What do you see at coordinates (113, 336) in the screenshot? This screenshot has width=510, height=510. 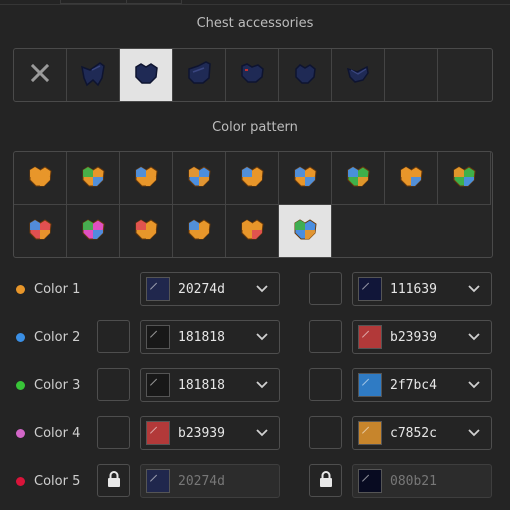 I see `color-2-primary-toggle` at bounding box center [113, 336].